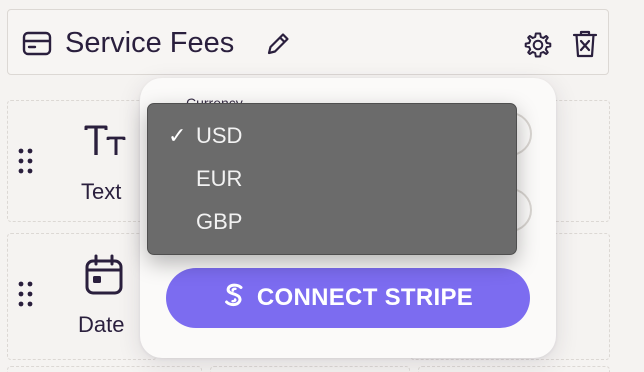  Describe the element at coordinates (365, 297) in the screenshot. I see `connect-stripe-label: CONNECT STRIPE` at that location.